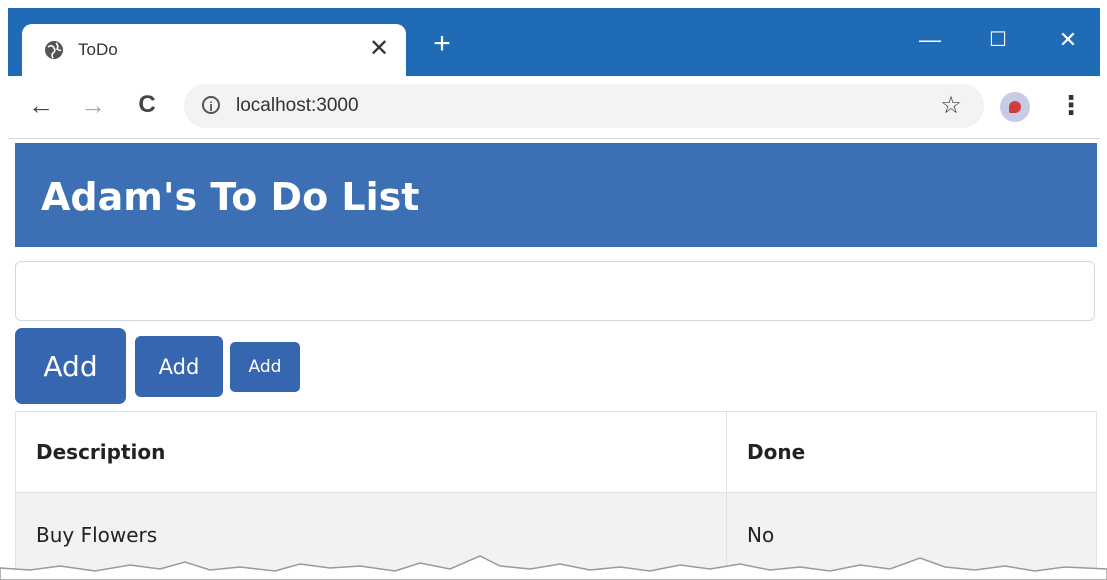 The image size is (1107, 580). What do you see at coordinates (98, 49) in the screenshot?
I see `tab-title: ToDo` at bounding box center [98, 49].